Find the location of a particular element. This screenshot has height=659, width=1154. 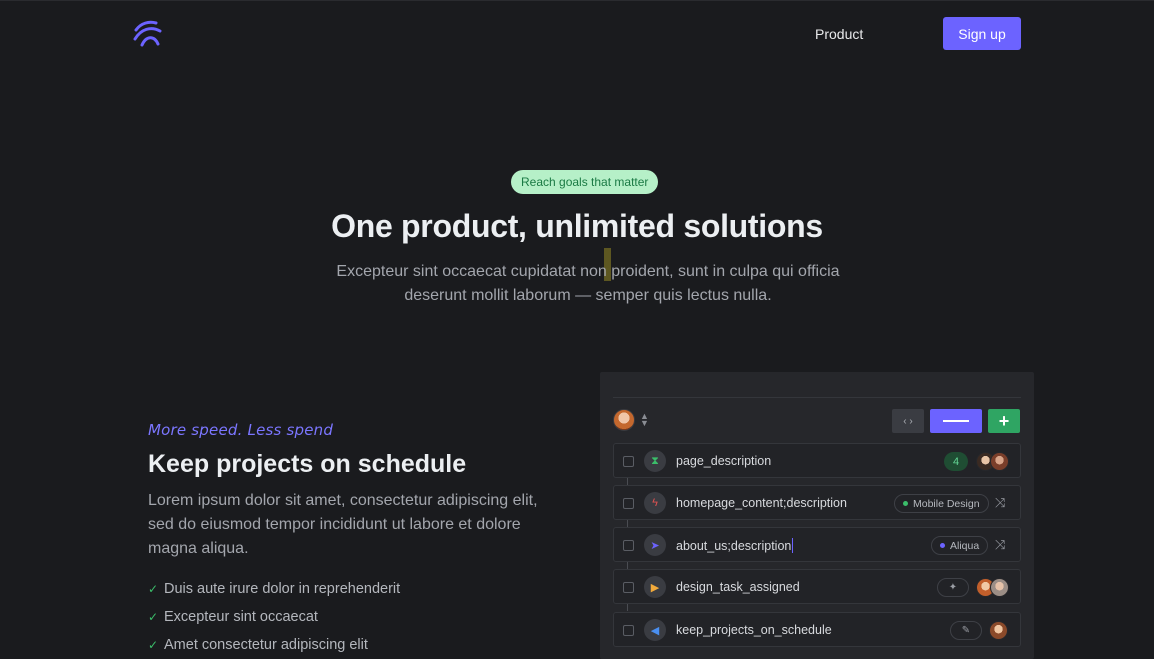

checklist-item: ✓ Duis aute irure dolor in reprehenderit is located at coordinates (274, 589).